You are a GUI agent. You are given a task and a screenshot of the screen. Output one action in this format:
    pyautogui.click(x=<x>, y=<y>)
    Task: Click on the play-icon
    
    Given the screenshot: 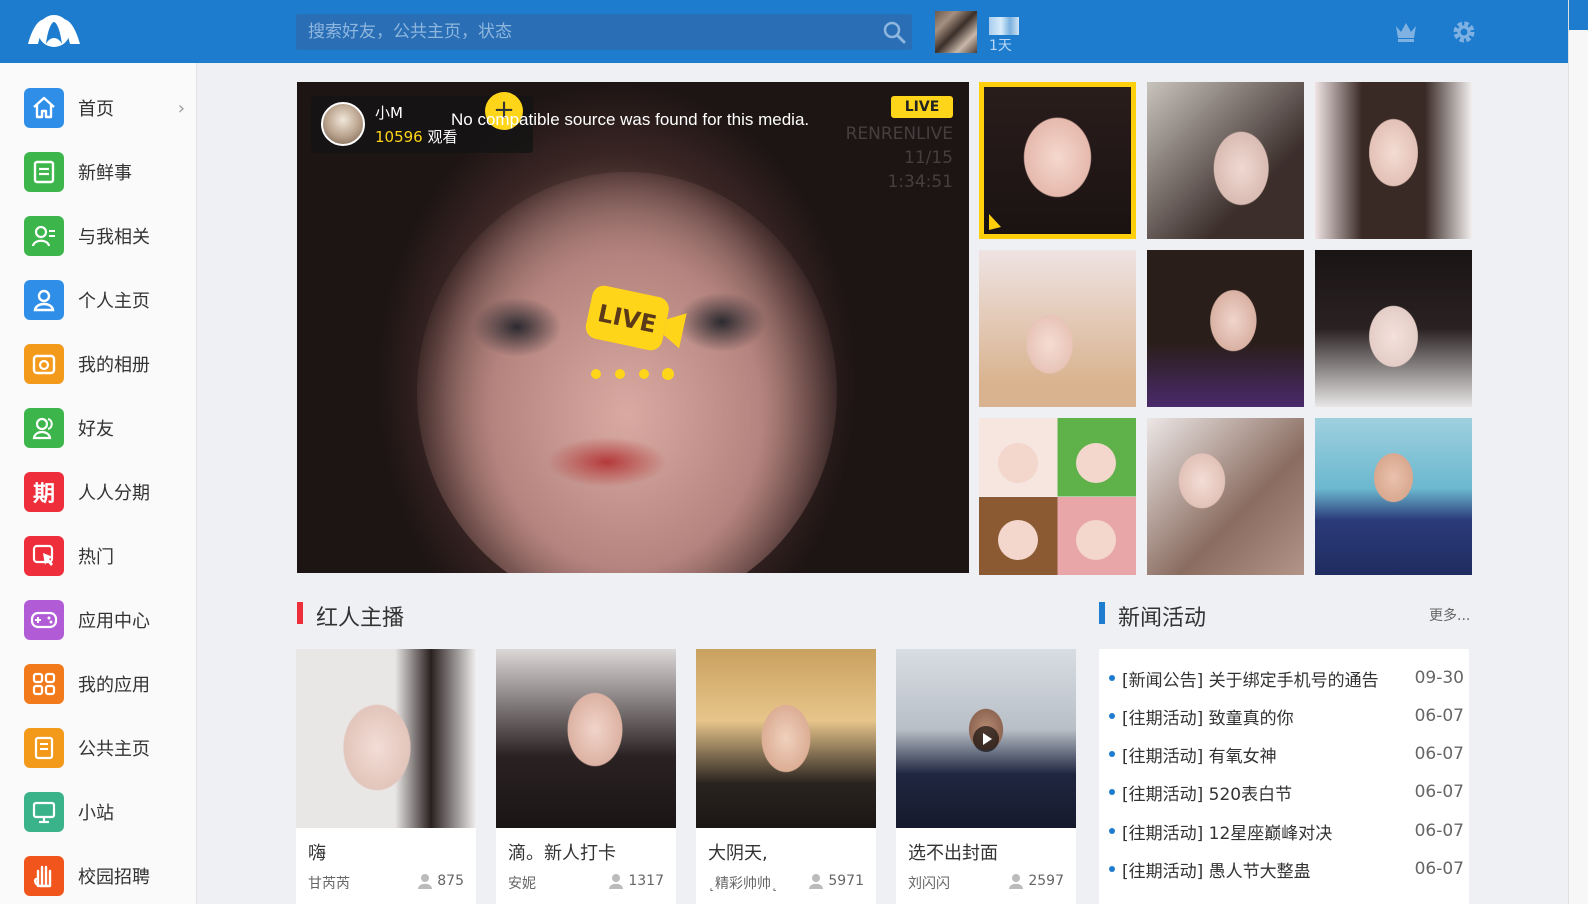 What is the action you would take?
    pyautogui.click(x=986, y=739)
    